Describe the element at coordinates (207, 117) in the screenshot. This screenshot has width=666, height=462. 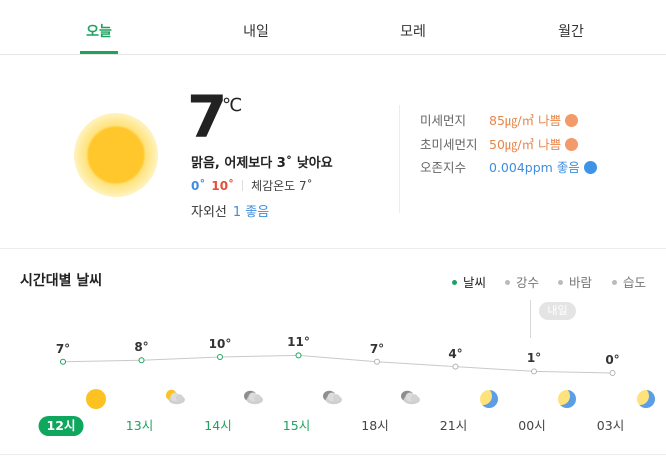
I see `current-temperature: 7` at that location.